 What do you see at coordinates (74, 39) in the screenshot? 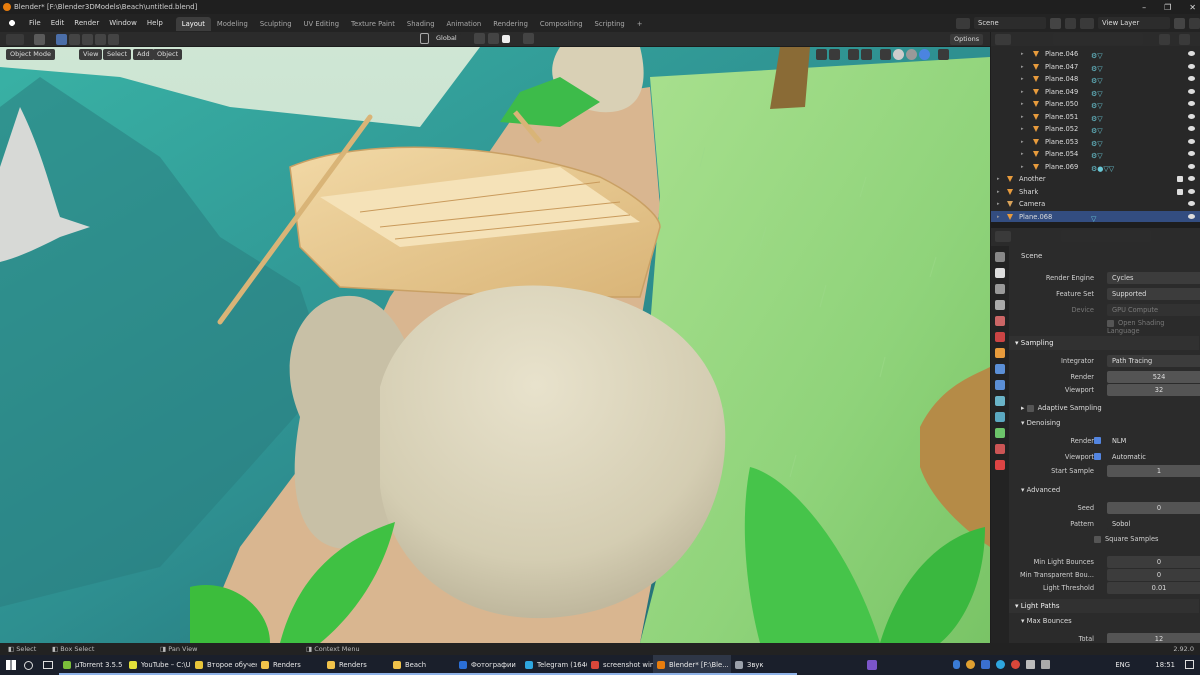
I see `select-mode-extend-icon` at bounding box center [74, 39].